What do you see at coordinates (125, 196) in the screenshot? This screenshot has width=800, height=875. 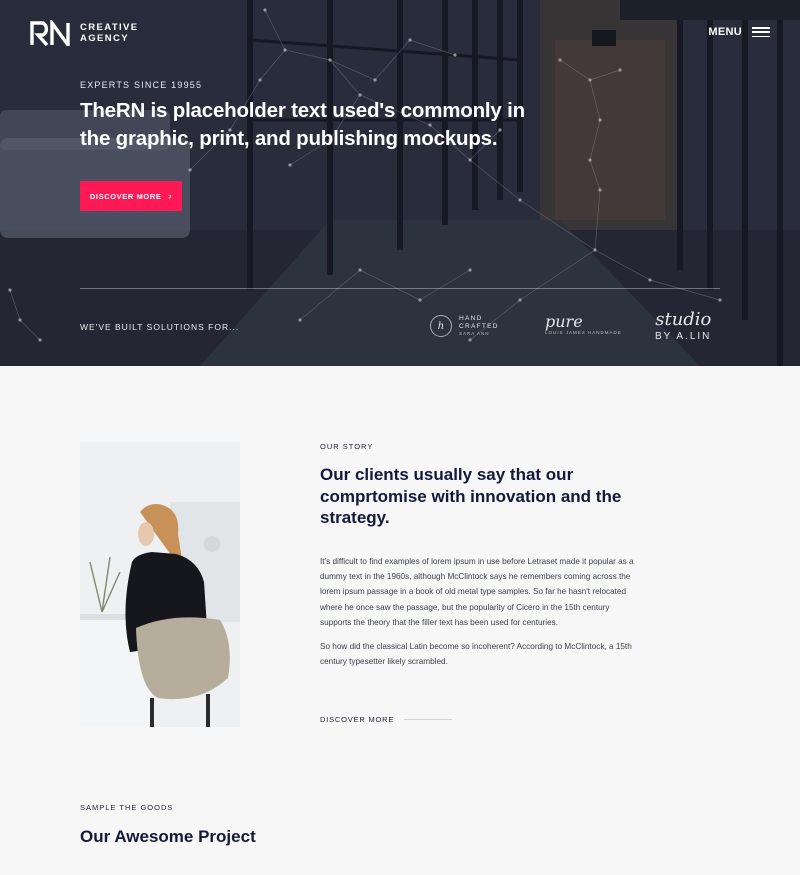 I see `discover-more-label: DISCOVER MORE` at bounding box center [125, 196].